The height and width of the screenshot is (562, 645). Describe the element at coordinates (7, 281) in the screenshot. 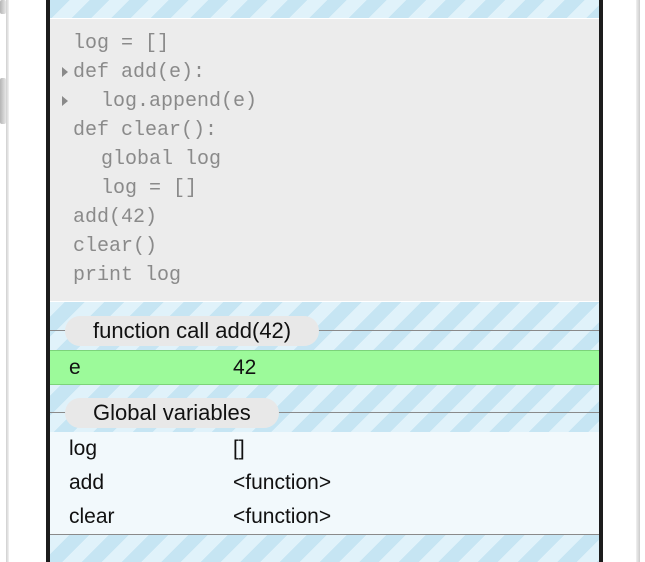

I see `device-edge-left` at that location.